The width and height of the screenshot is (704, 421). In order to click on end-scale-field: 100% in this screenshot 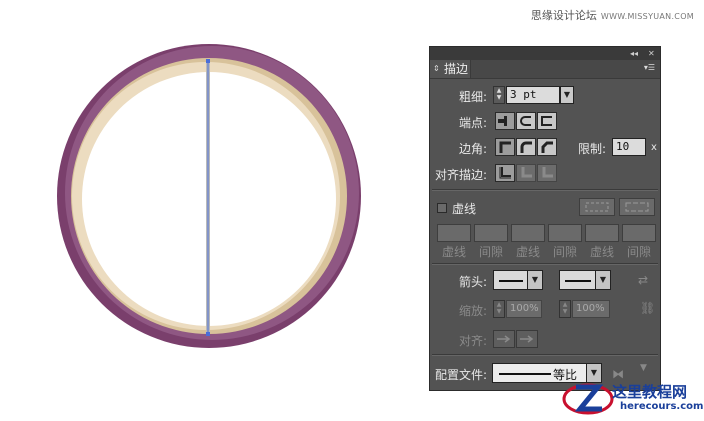, I will do `click(591, 309)`.